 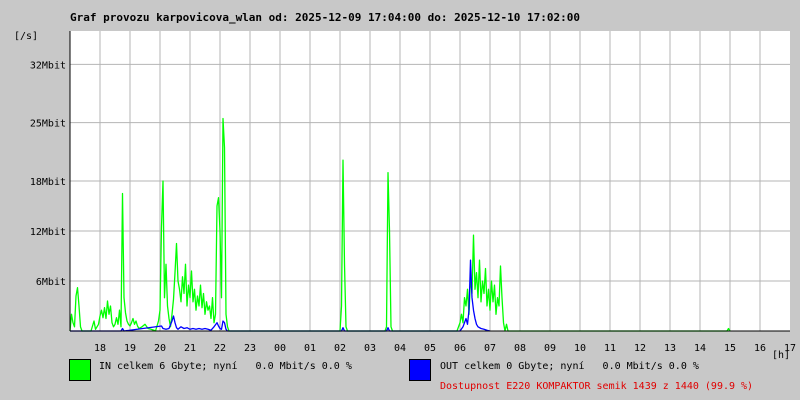 I want to click on y-tick-label: 25Mbit, so click(x=48, y=124).